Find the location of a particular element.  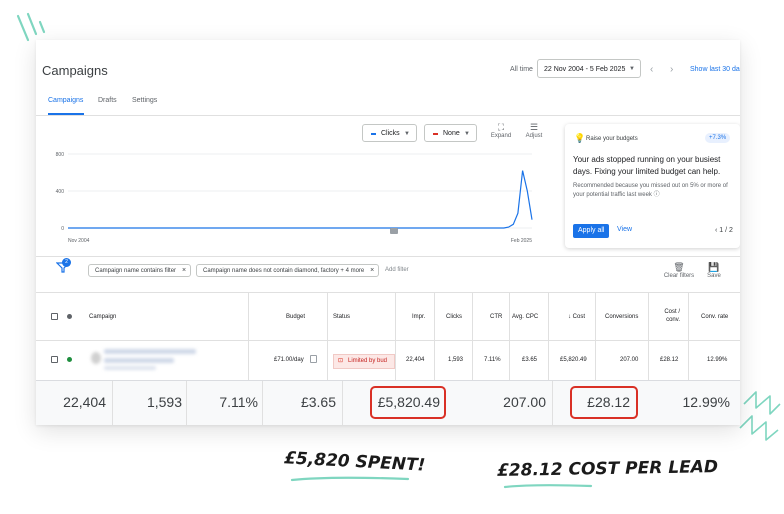

recommendation-pager: ‹ 1 / 2 is located at coordinates (724, 230).